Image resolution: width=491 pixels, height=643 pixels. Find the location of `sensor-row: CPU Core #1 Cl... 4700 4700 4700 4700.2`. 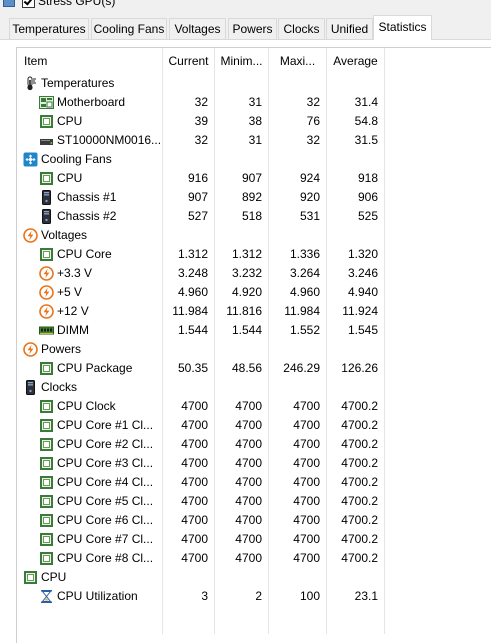

sensor-row: CPU Core #1 Cl... 4700 4700 4700 4700.2 is located at coordinates (254, 425).